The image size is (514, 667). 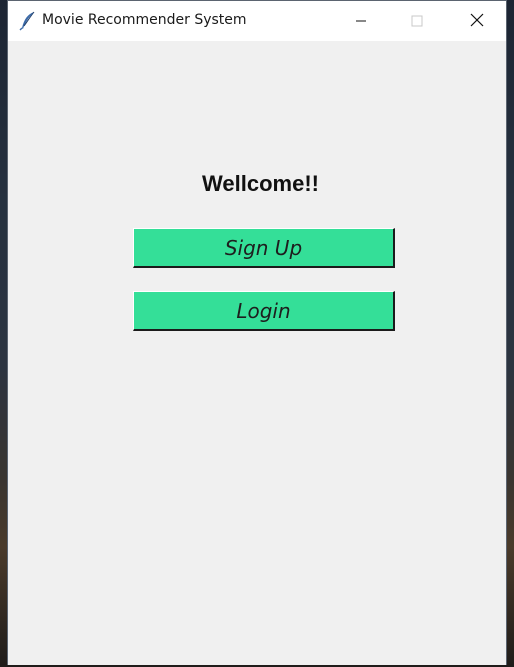 What do you see at coordinates (260, 183) in the screenshot?
I see `welcome-heading: Wellcome!!` at bounding box center [260, 183].